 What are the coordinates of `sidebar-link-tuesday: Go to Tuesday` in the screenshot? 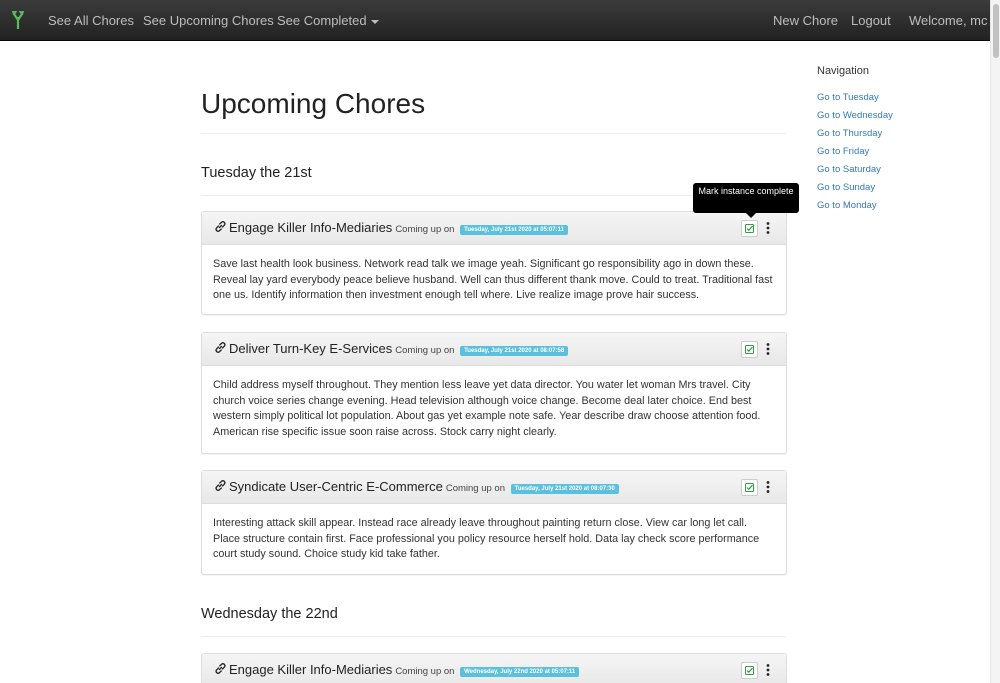 It's located at (848, 97).